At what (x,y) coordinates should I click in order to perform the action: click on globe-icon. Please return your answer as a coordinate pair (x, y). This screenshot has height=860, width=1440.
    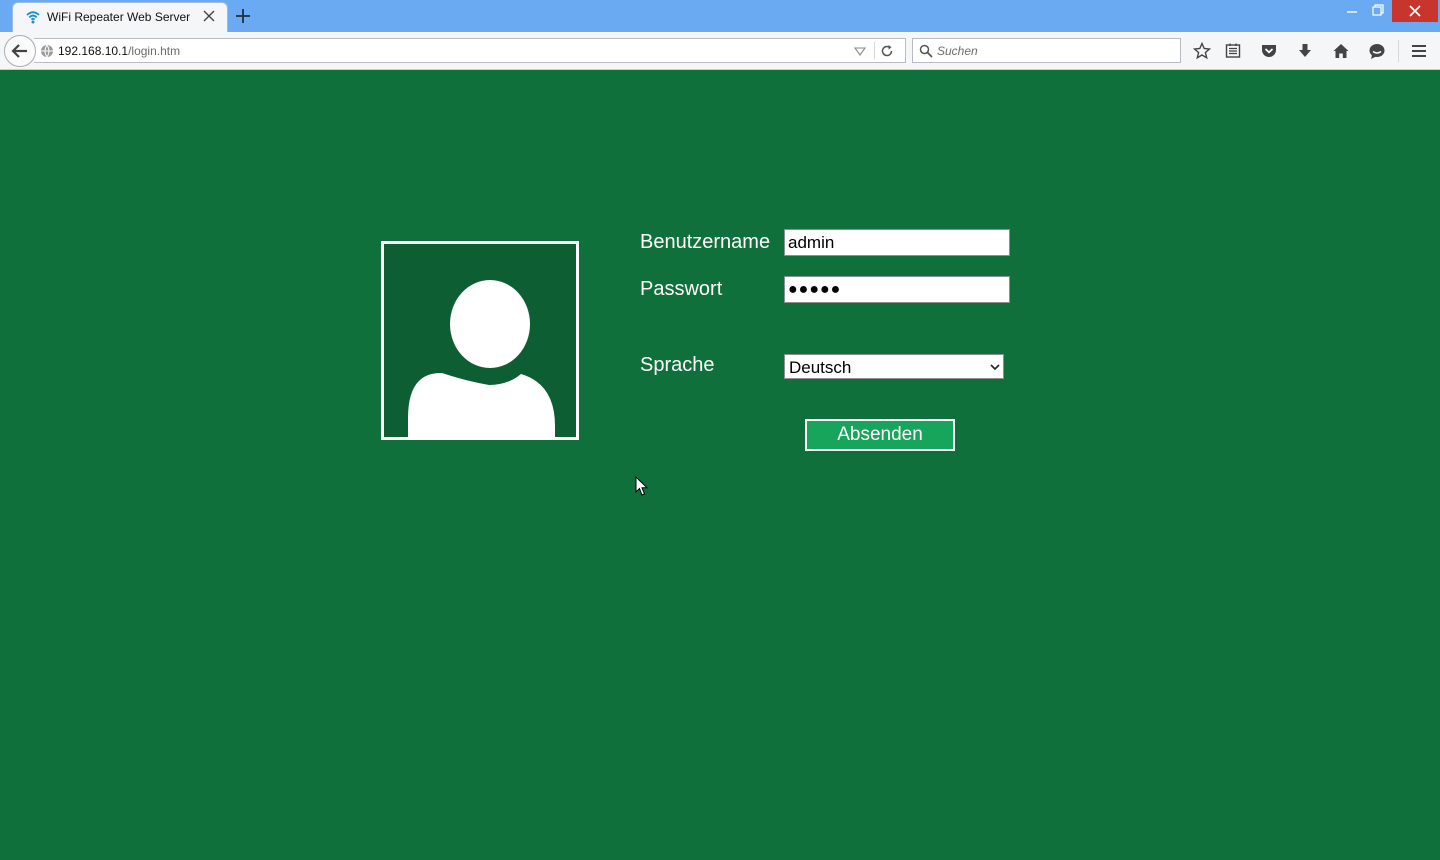
    Looking at the image, I should click on (47, 51).